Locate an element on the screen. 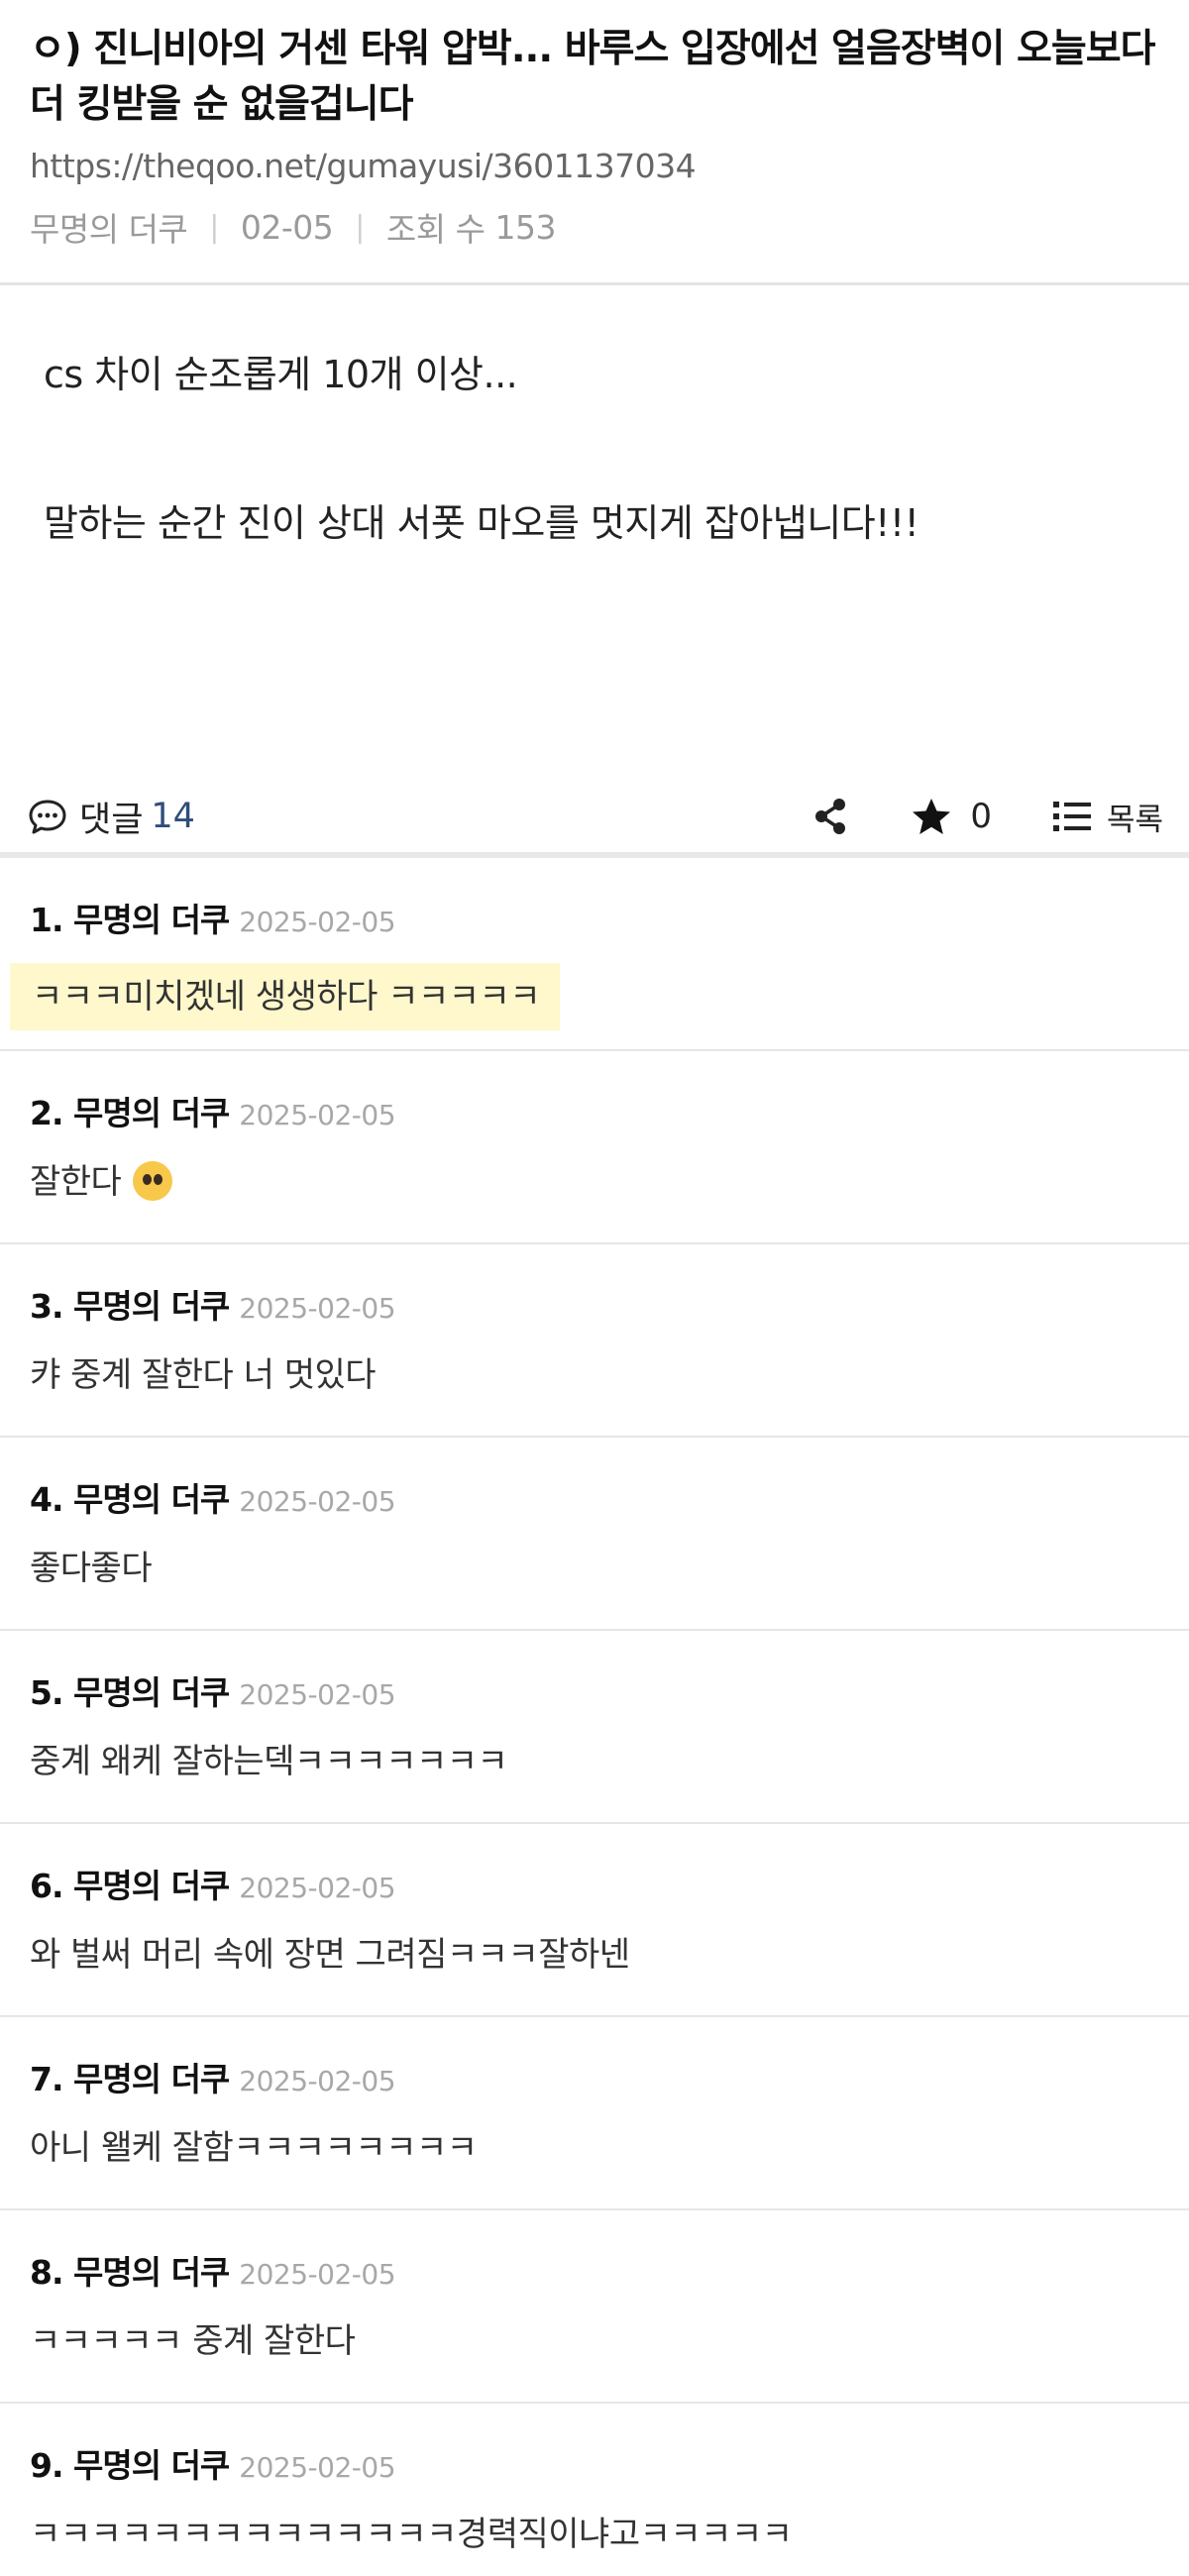 This screenshot has height=2576, width=1189. comment-item: 4. 무명의 더쿠 2025-02-05 좋다좋다 is located at coordinates (594, 1534).